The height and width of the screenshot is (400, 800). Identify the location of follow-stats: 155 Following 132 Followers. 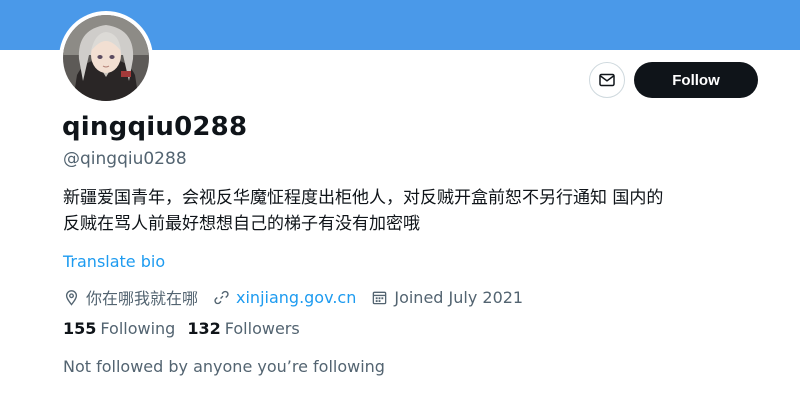
(187, 328).